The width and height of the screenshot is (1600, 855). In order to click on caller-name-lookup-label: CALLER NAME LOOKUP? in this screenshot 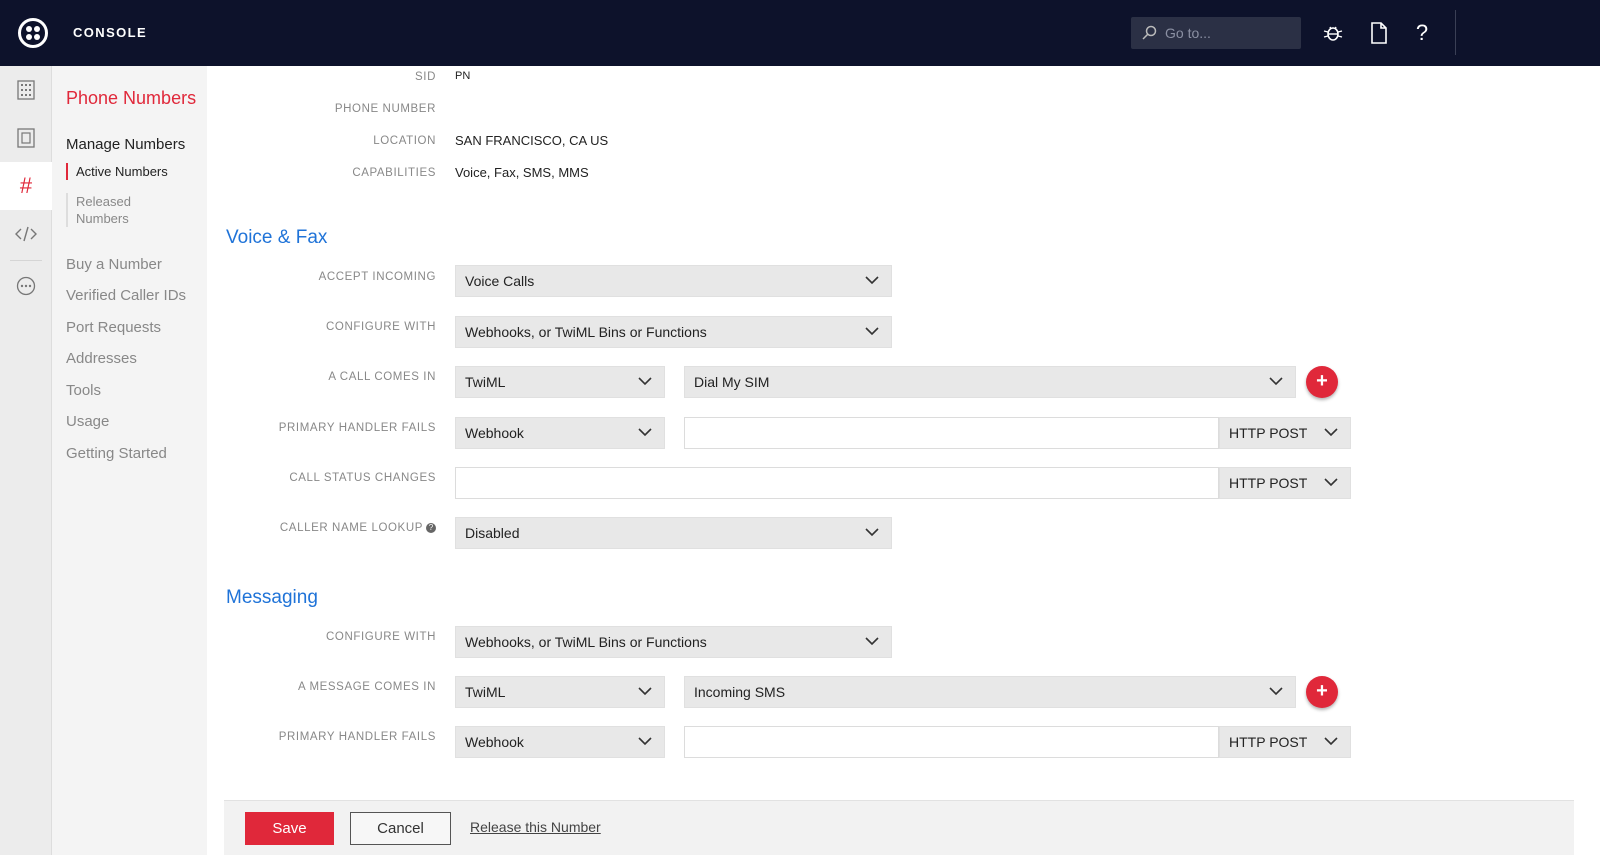, I will do `click(358, 528)`.